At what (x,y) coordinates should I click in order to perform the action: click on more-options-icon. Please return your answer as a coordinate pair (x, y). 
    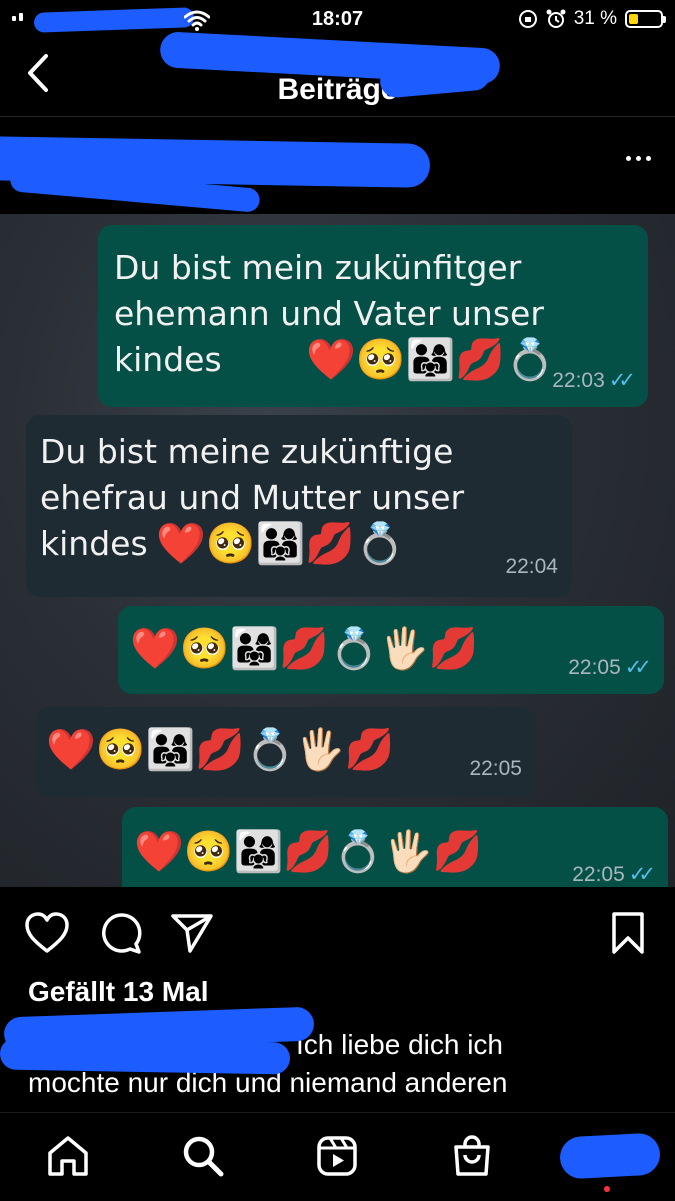
    Looking at the image, I should click on (638, 158).